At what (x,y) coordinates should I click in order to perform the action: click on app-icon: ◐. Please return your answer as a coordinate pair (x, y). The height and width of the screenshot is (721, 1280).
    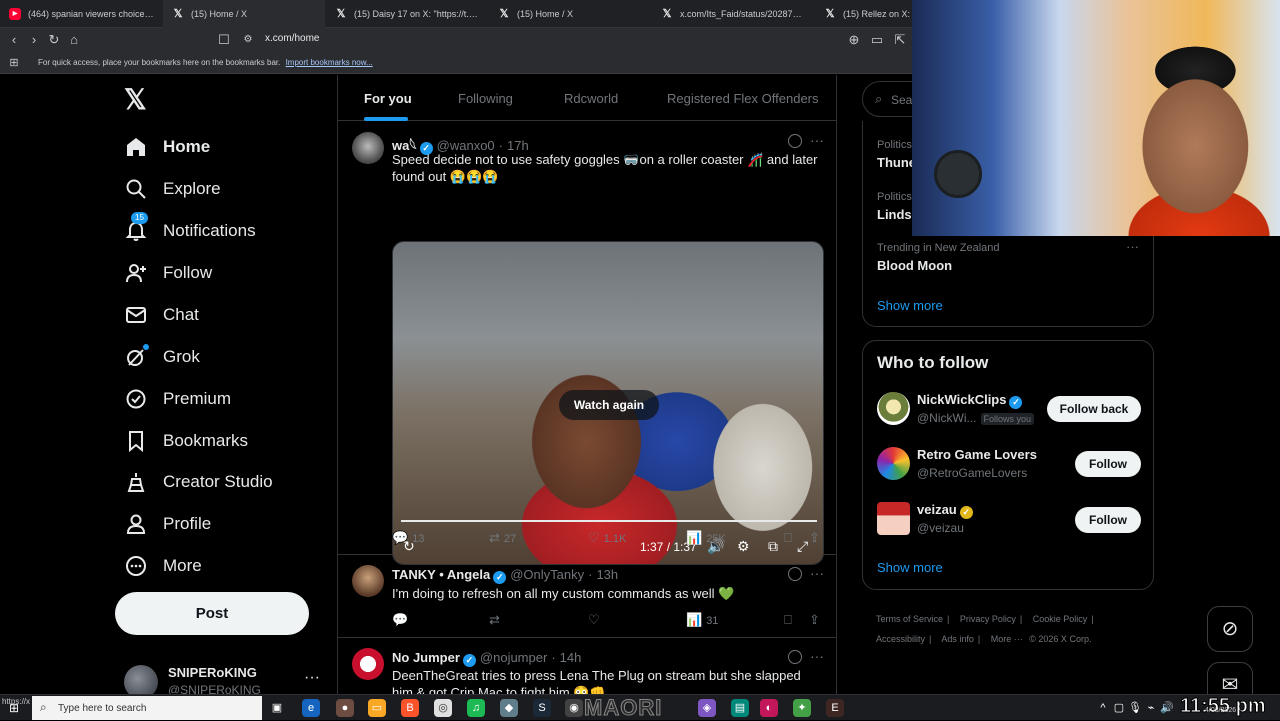
    Looking at the image, I should click on (769, 708).